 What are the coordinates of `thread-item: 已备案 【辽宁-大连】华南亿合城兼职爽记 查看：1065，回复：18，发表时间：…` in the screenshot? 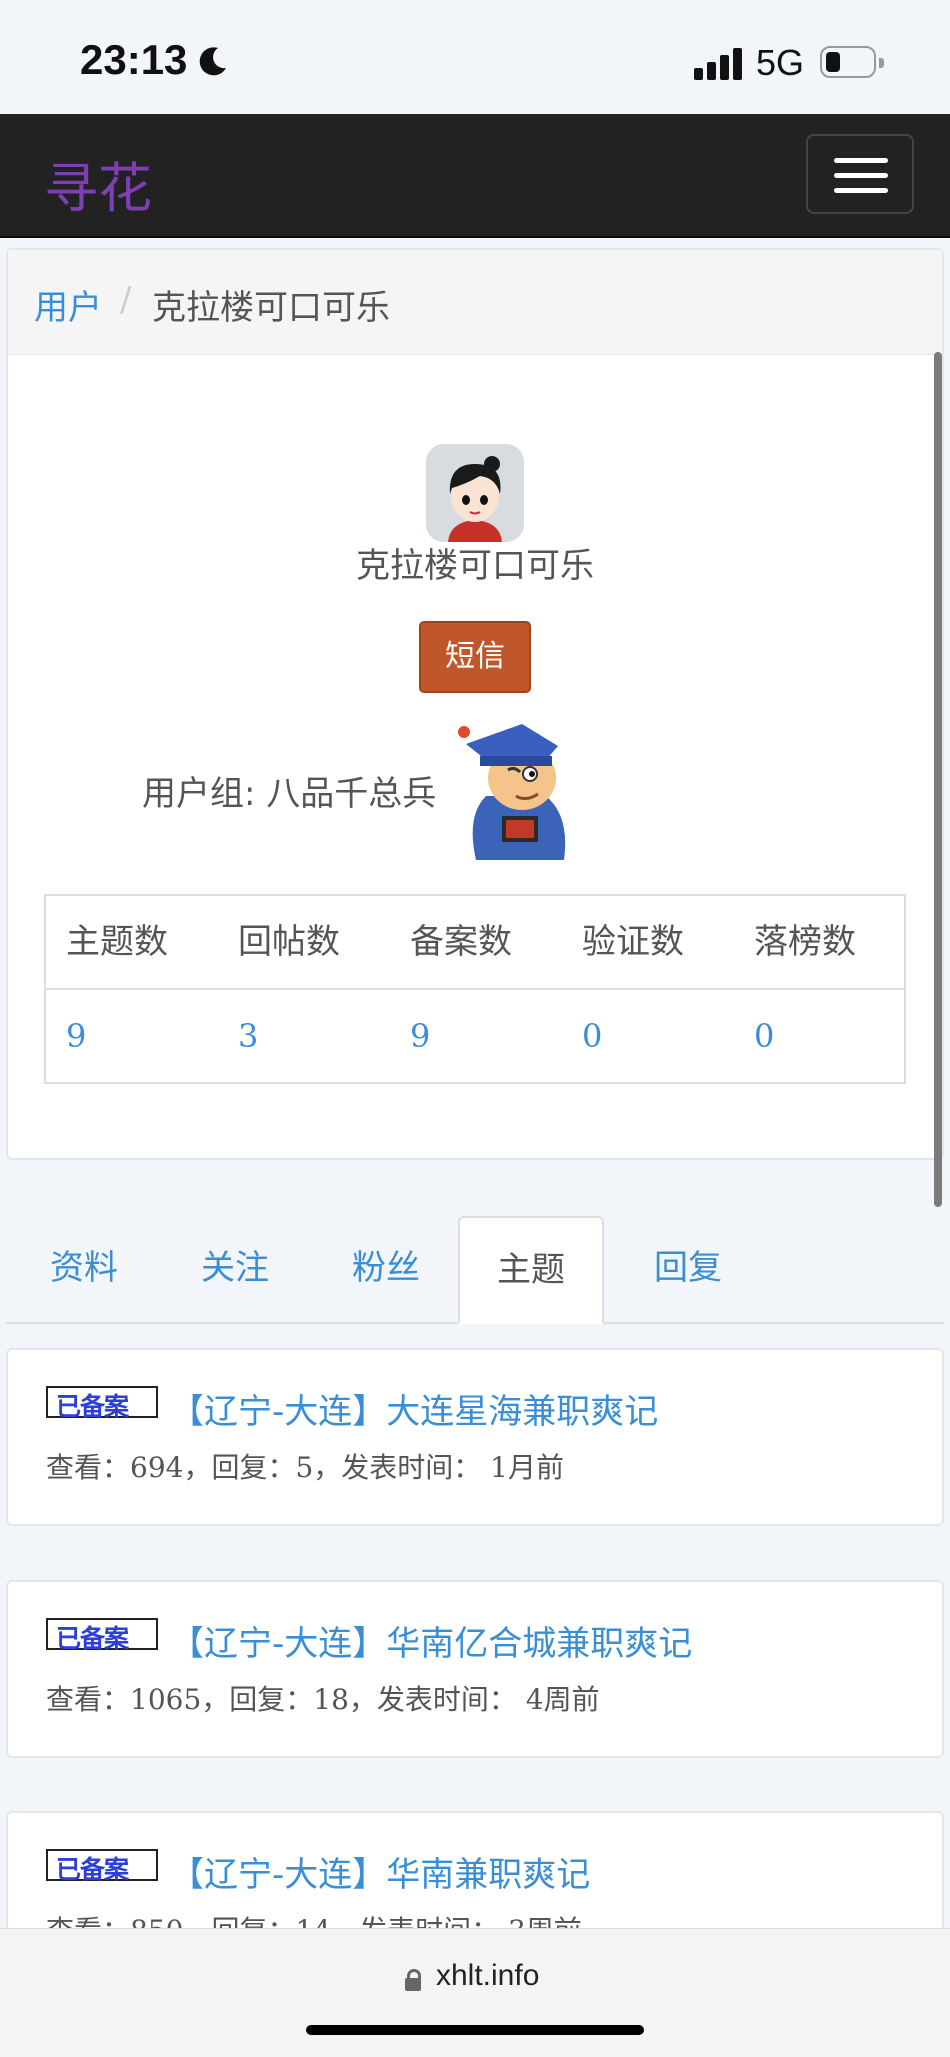 It's located at (475, 1669).